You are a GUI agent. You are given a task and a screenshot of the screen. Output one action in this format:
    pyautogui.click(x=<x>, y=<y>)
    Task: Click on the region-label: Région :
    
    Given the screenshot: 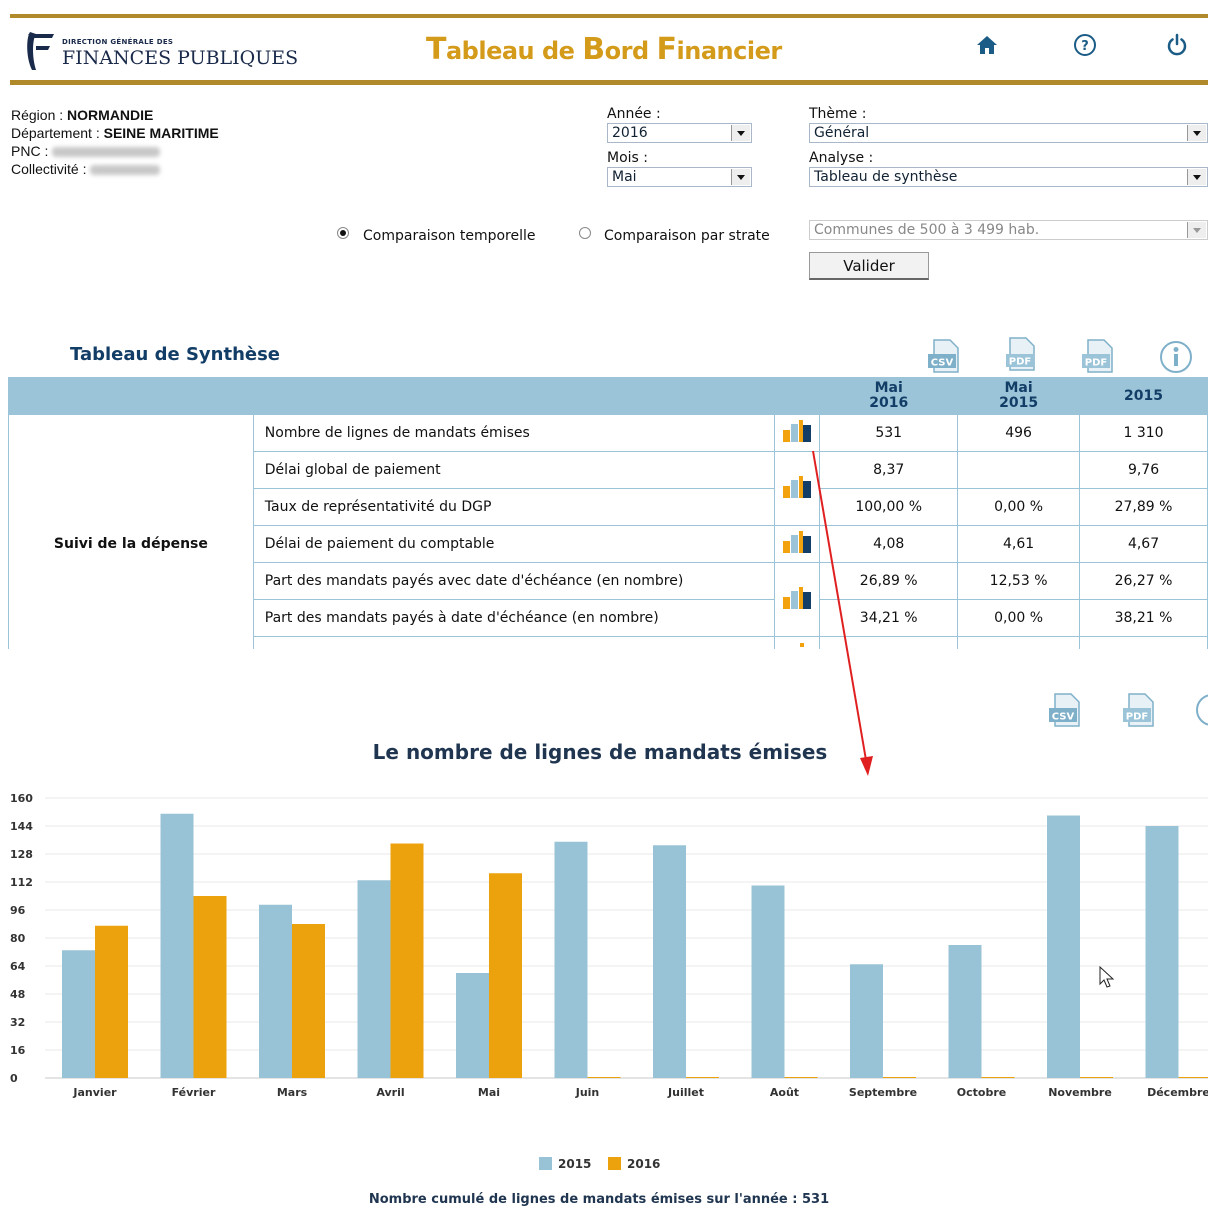 What is the action you would take?
    pyautogui.click(x=37, y=115)
    